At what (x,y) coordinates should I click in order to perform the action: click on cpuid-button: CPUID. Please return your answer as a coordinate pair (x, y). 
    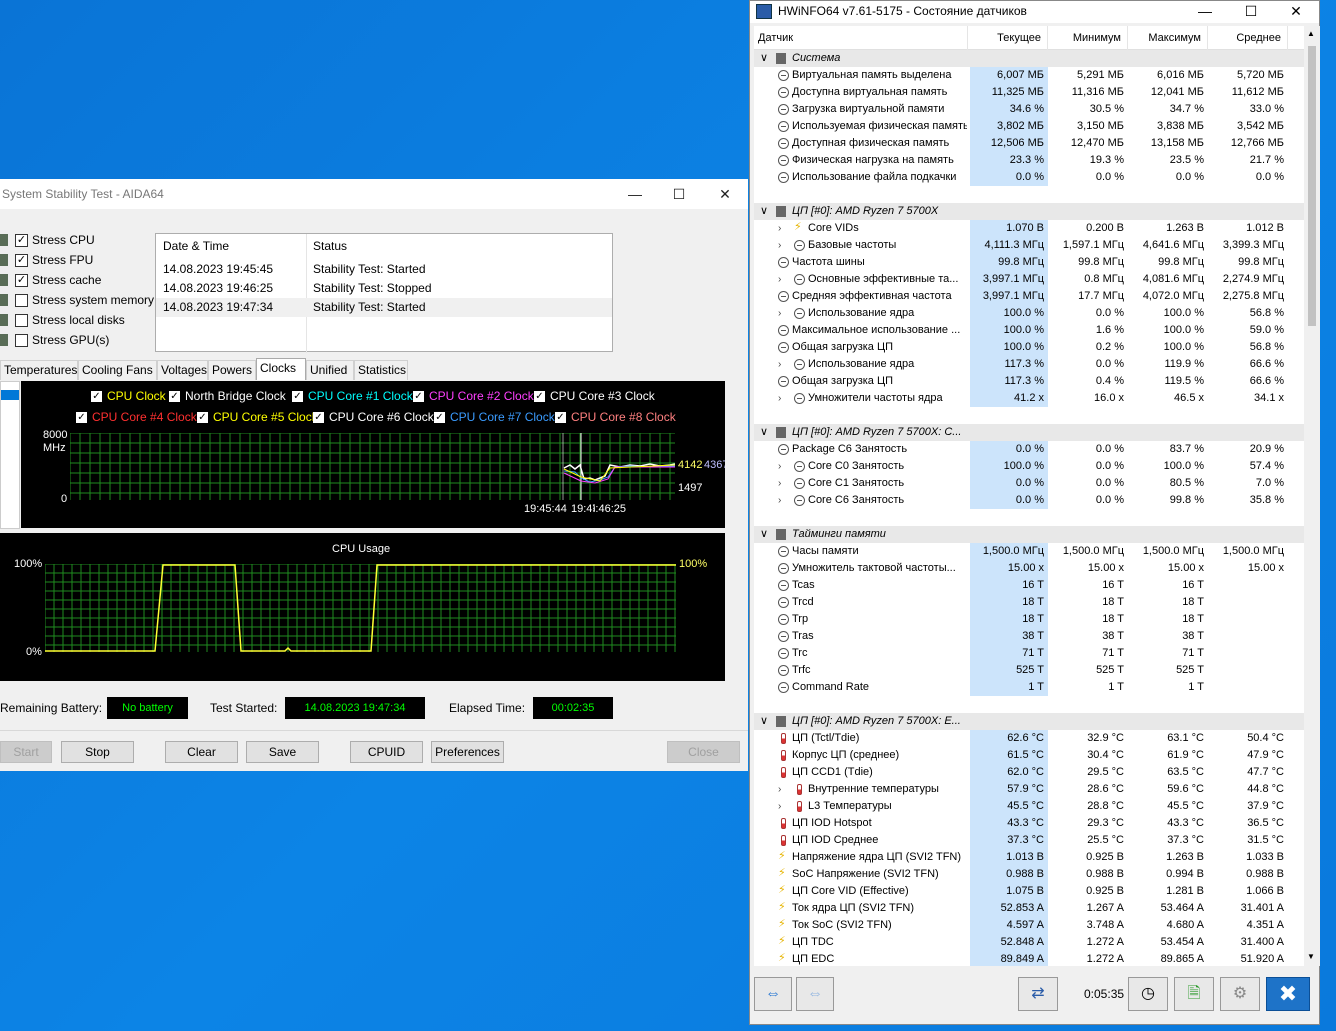
    Looking at the image, I should click on (386, 752).